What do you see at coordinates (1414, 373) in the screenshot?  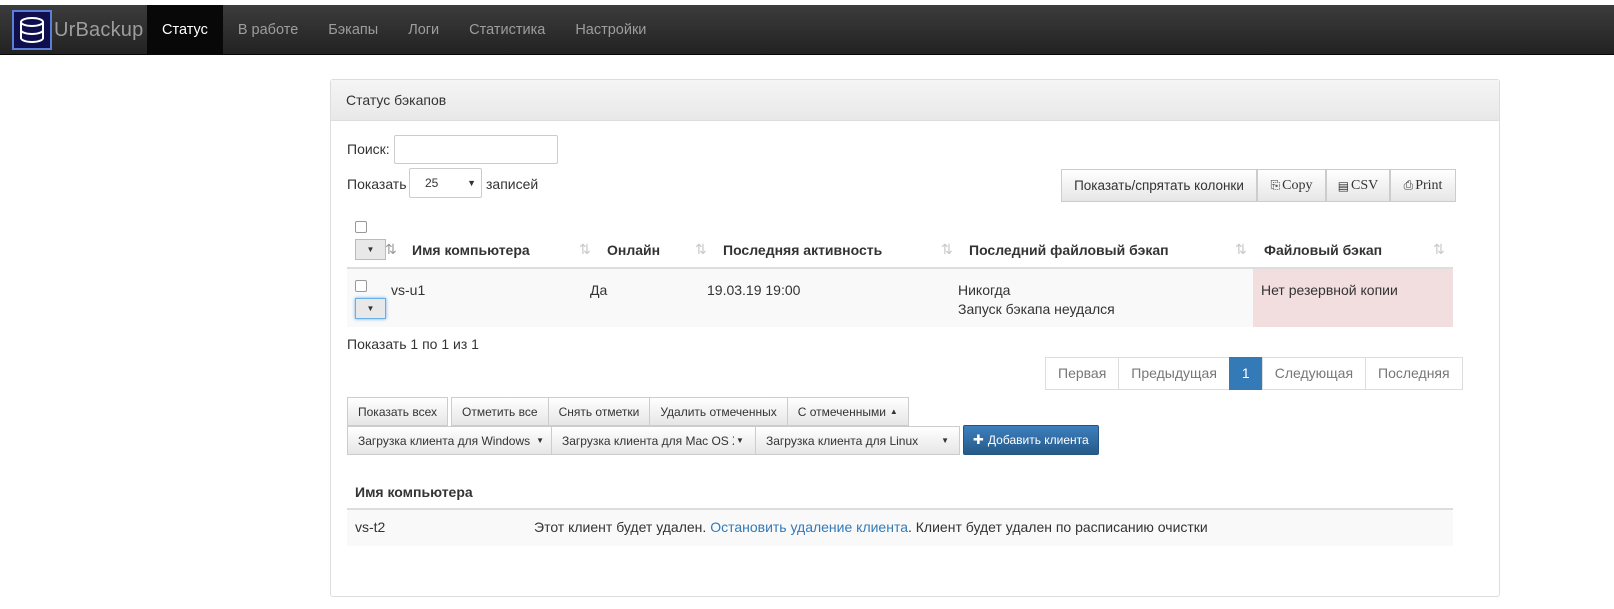 I see `page-last: Последняя` at bounding box center [1414, 373].